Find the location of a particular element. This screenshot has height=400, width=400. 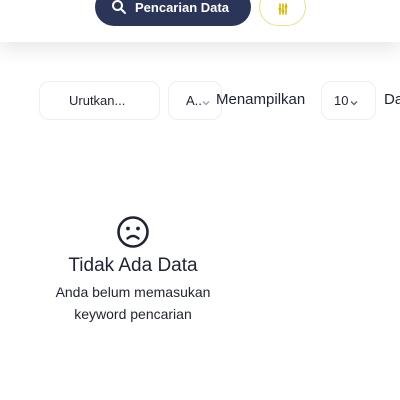

search-data-button: Pencarian Data is located at coordinates (173, 13).